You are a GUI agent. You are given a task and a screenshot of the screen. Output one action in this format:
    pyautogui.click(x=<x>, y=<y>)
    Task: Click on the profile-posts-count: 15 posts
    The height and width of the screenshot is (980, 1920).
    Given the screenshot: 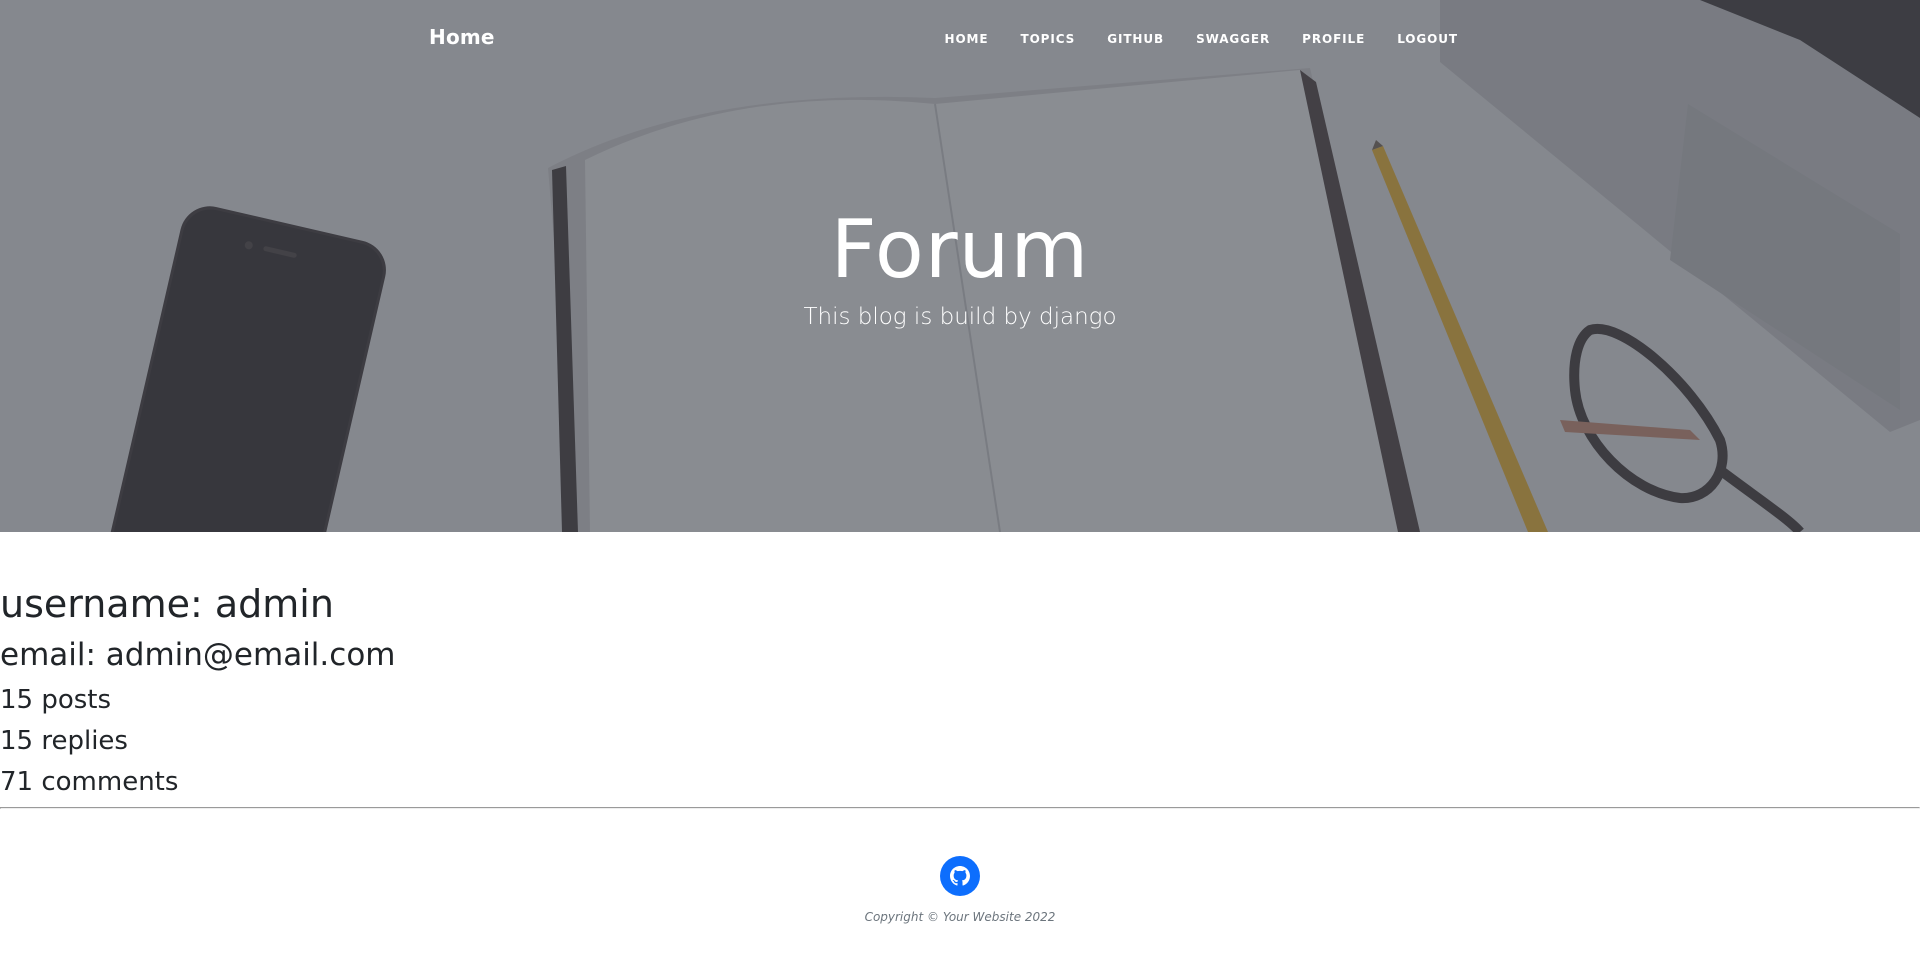 What is the action you would take?
    pyautogui.click(x=56, y=700)
    